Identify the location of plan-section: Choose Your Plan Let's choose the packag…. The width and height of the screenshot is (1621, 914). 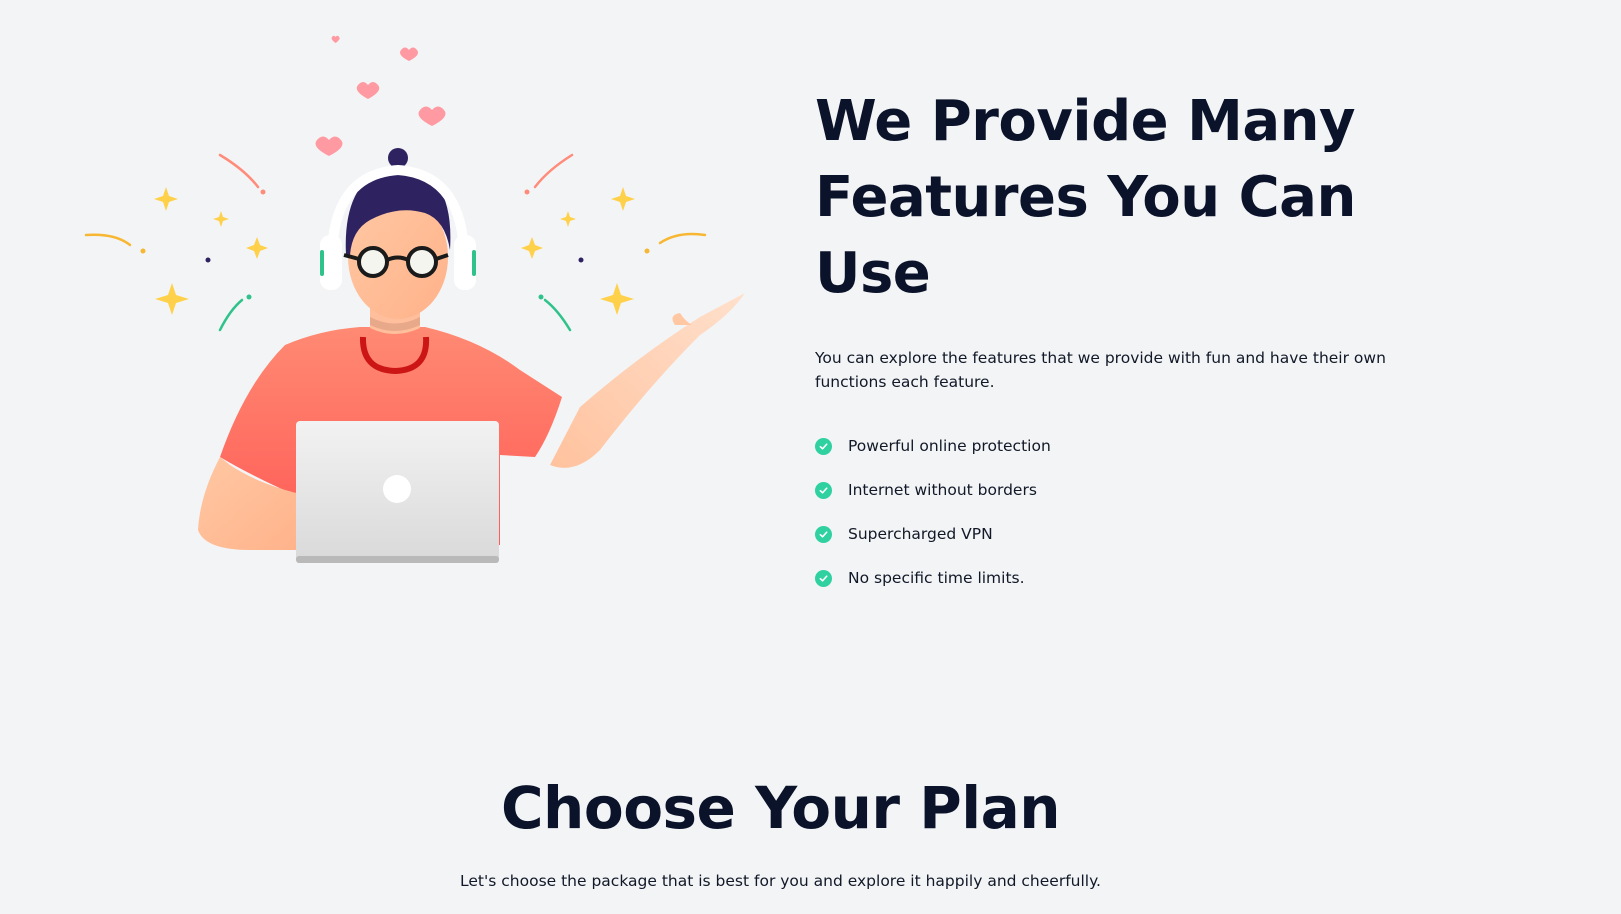
(810, 831).